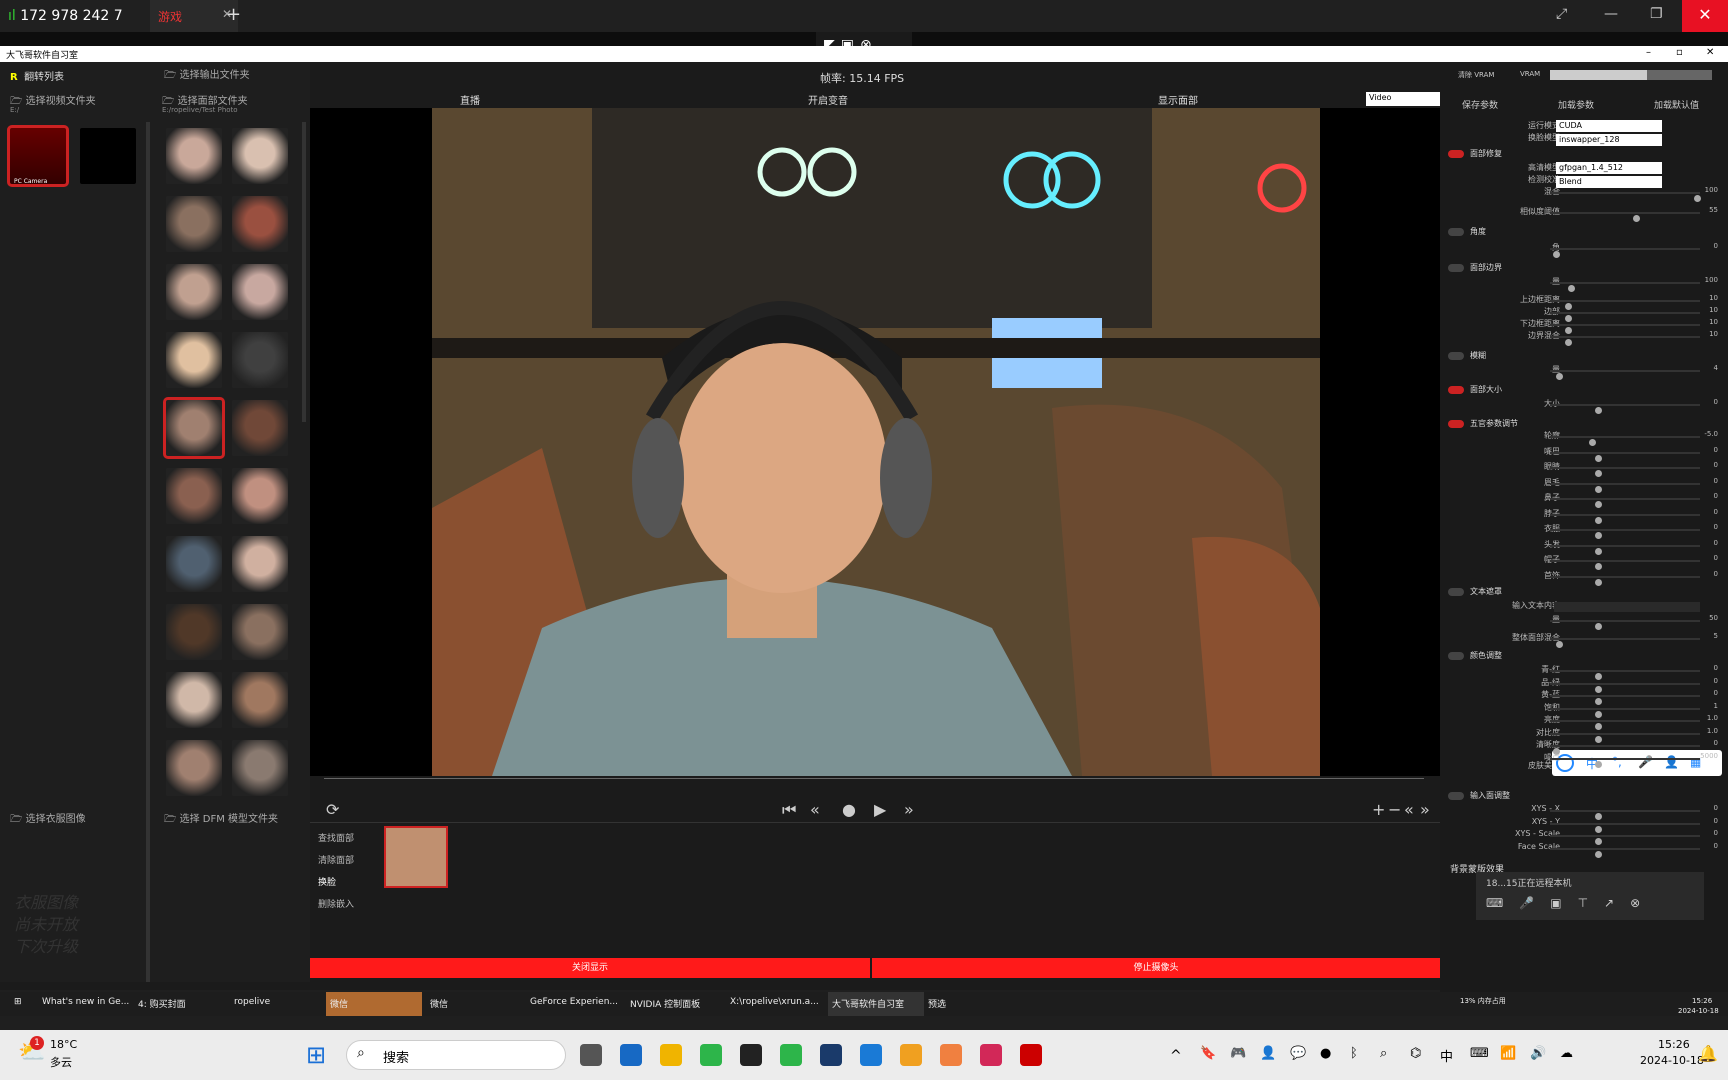  I want to click on forward-double-icon: », so click(1425, 809).